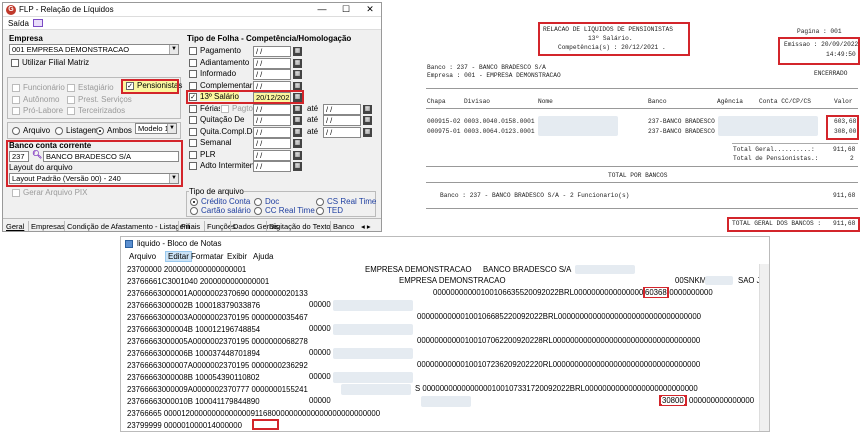 This screenshot has width=865, height=432. I want to click on cs-real-time-radio, so click(320, 202).